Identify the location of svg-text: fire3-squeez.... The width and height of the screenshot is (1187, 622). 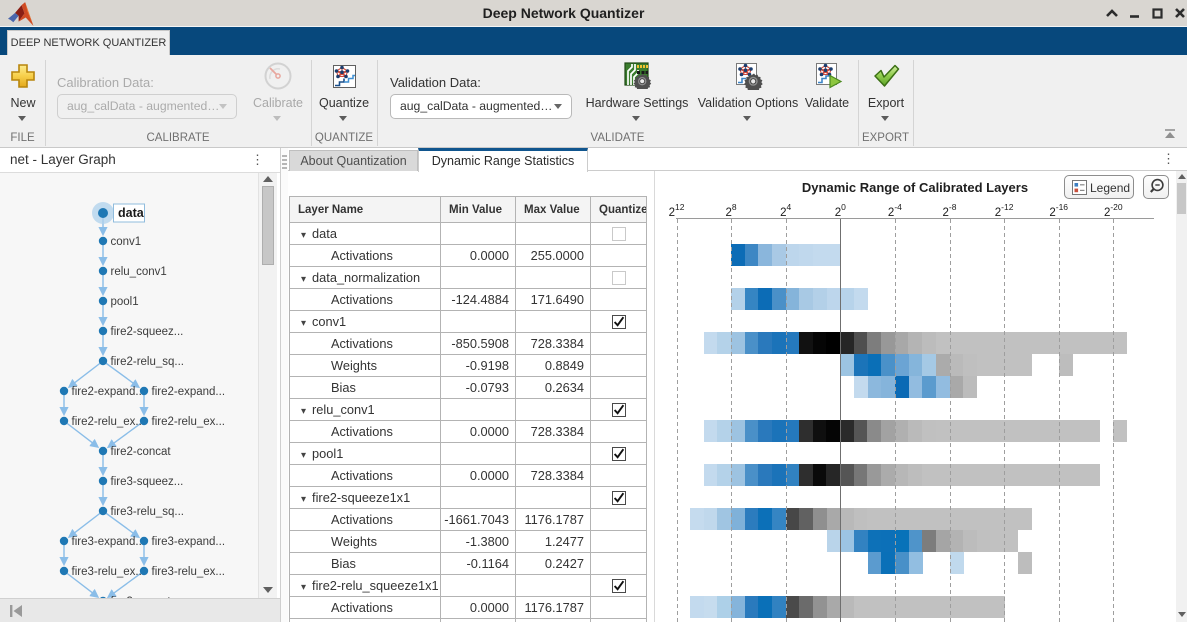
(147, 482).